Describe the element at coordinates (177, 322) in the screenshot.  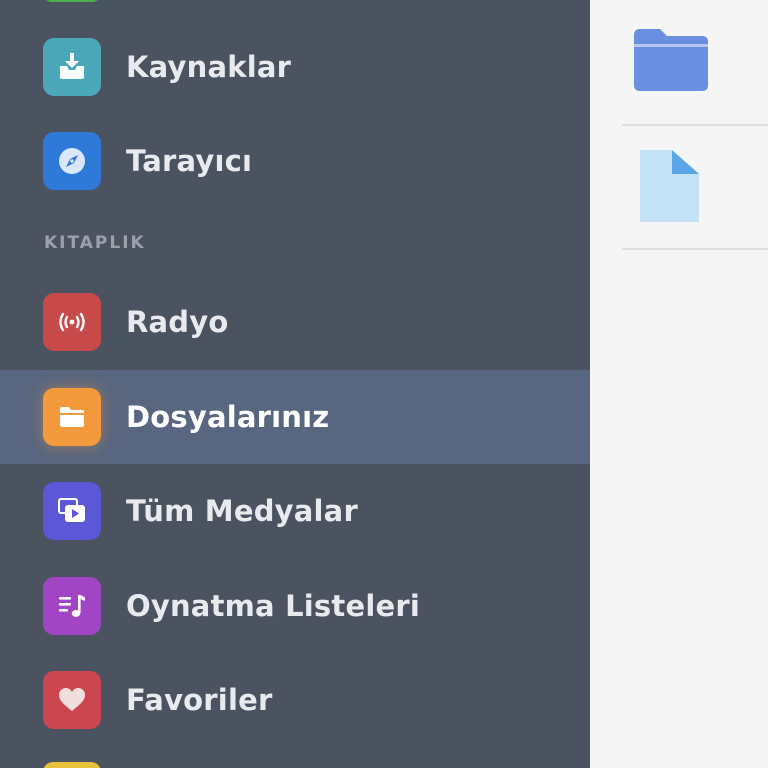
I see `sidebar-item-label: Radyo` at that location.